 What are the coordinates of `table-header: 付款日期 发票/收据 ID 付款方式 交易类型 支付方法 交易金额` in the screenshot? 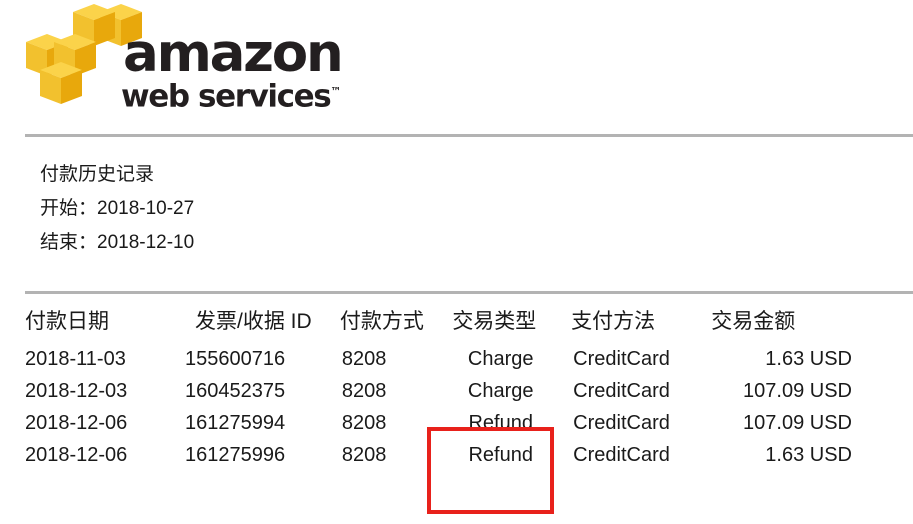 It's located at (447, 324).